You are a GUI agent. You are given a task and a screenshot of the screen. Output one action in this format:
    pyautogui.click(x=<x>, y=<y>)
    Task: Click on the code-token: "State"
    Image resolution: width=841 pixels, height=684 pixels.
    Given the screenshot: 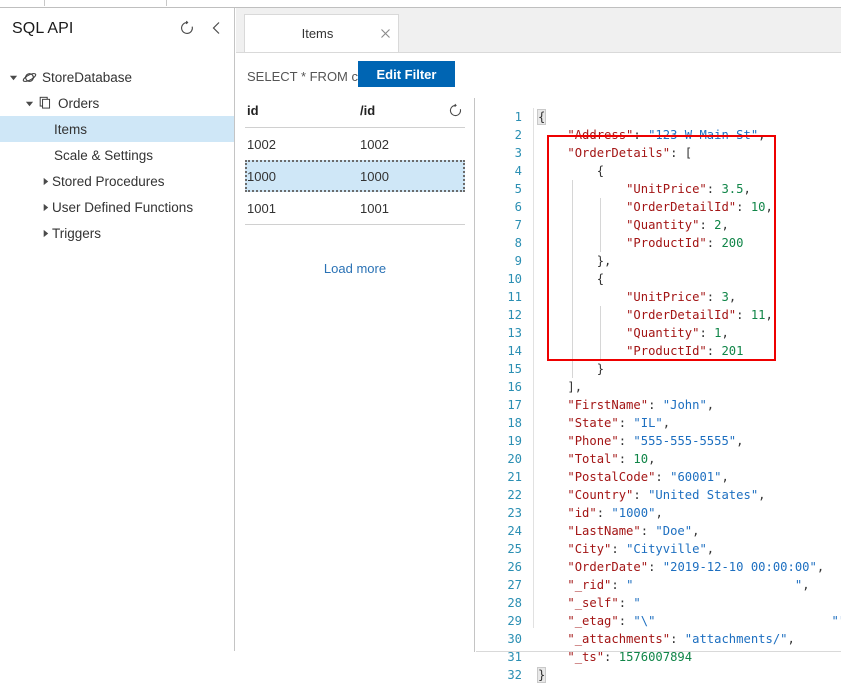 What is the action you would take?
    pyautogui.click(x=593, y=423)
    